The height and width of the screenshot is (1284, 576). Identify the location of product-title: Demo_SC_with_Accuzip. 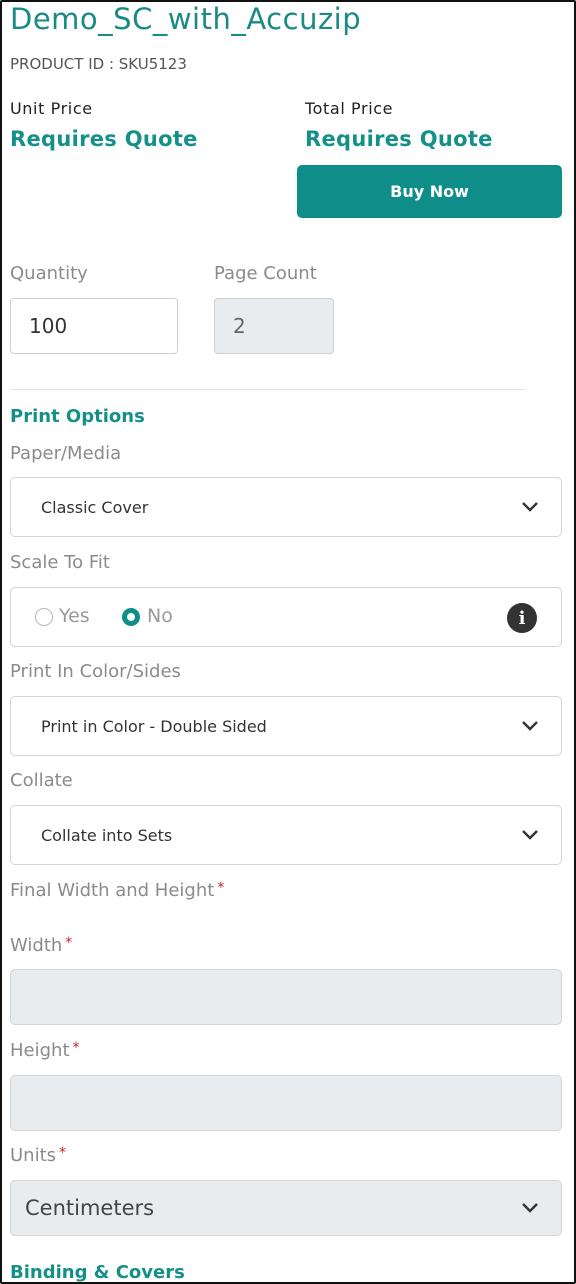
(186, 19).